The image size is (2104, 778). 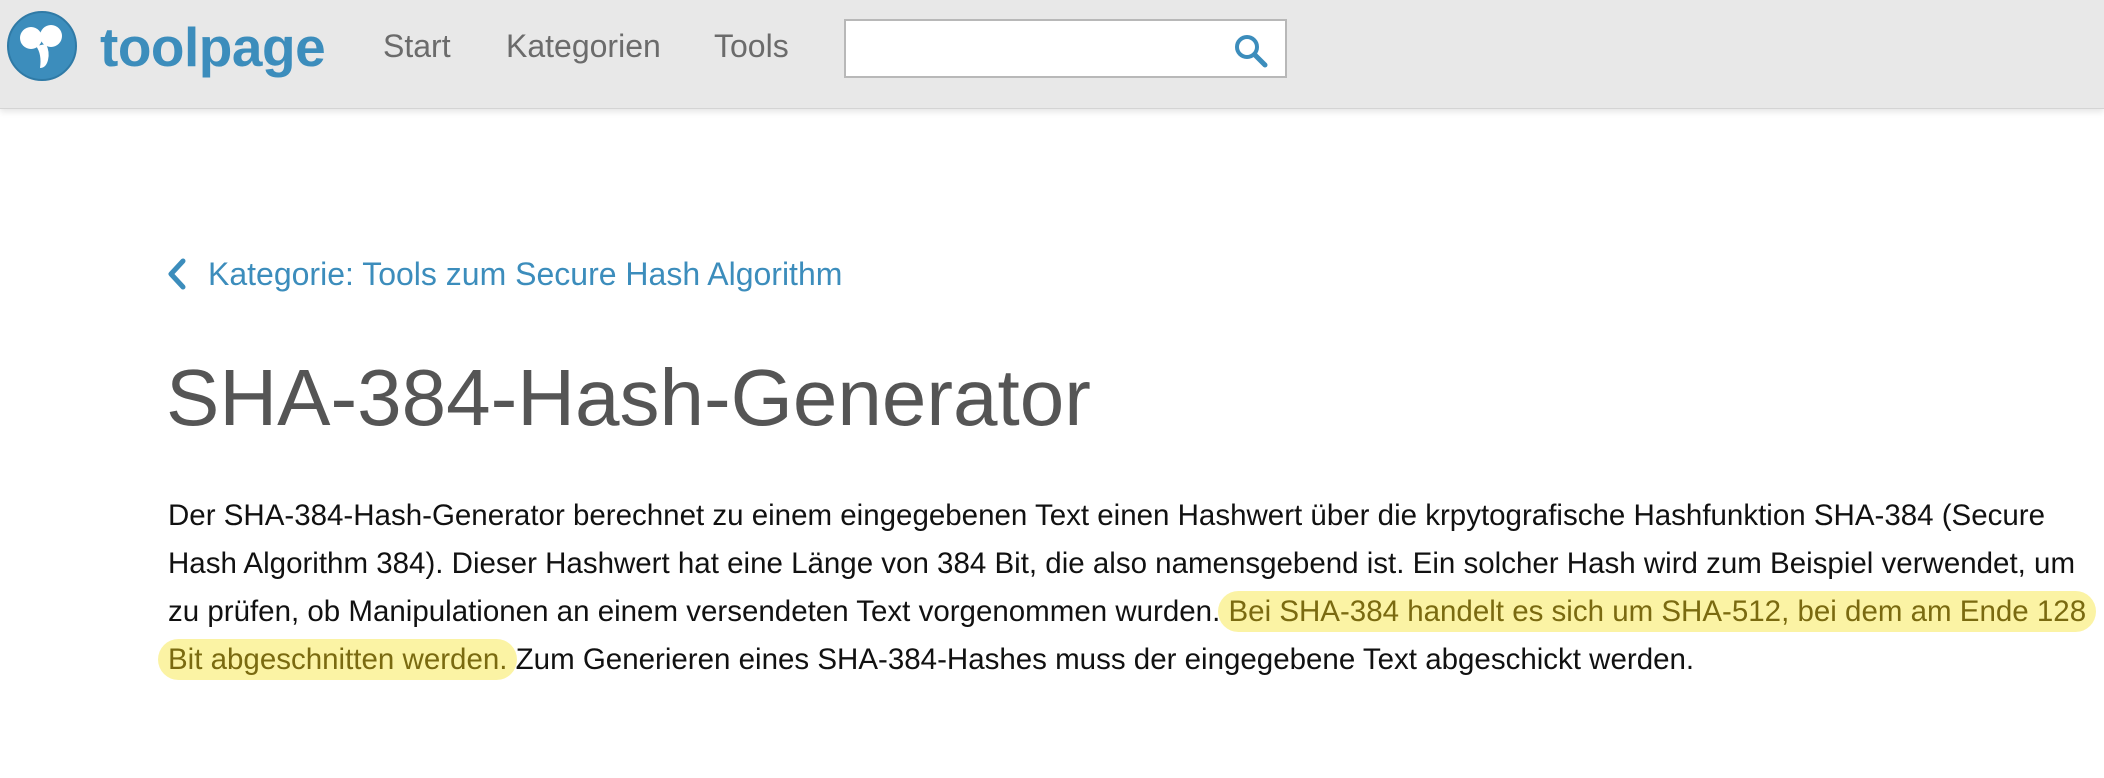 What do you see at coordinates (177, 274) in the screenshot?
I see `chevron-left-icon` at bounding box center [177, 274].